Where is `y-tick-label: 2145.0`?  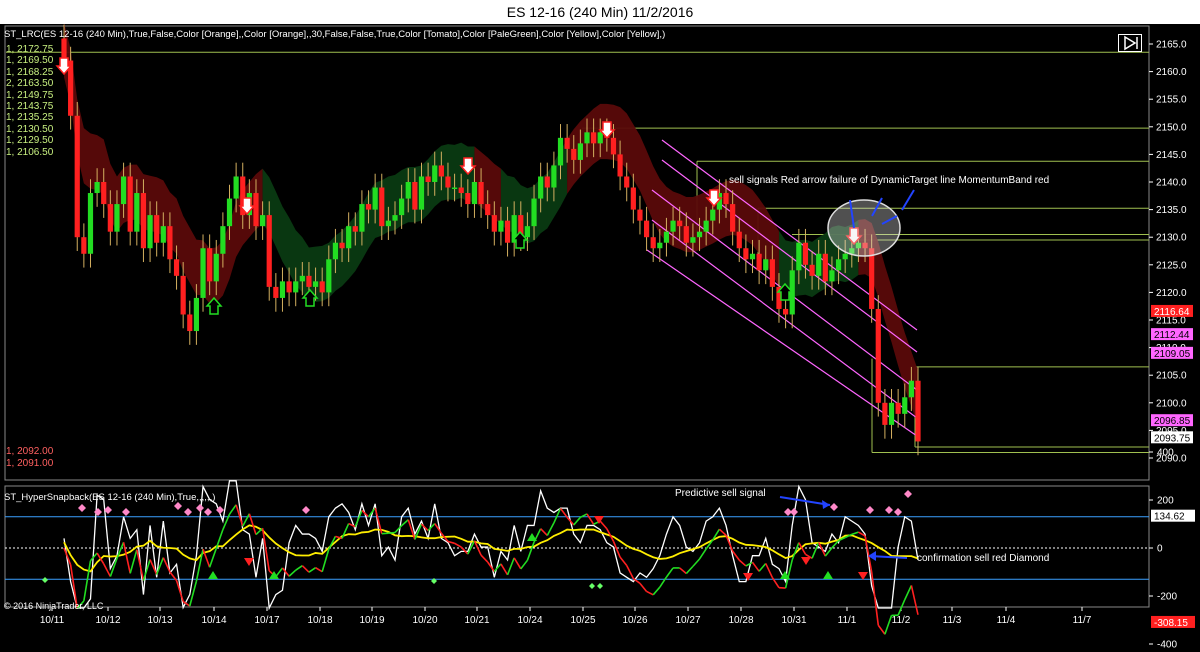 y-tick-label: 2145.0 is located at coordinates (1171, 155).